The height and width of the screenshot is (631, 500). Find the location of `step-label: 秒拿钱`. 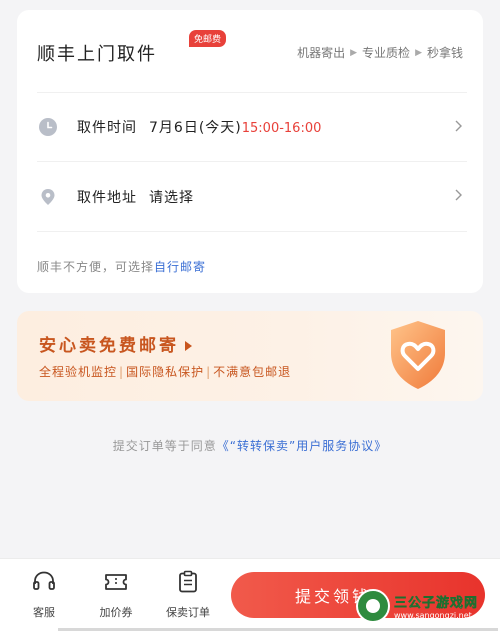

step-label: 秒拿钱 is located at coordinates (444, 53).